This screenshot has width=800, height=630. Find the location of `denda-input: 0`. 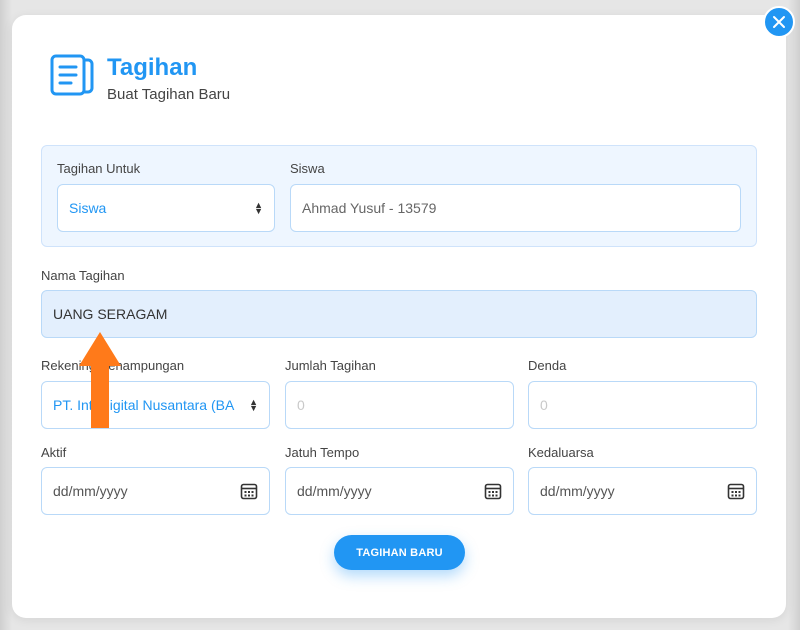

denda-input: 0 is located at coordinates (642, 405).